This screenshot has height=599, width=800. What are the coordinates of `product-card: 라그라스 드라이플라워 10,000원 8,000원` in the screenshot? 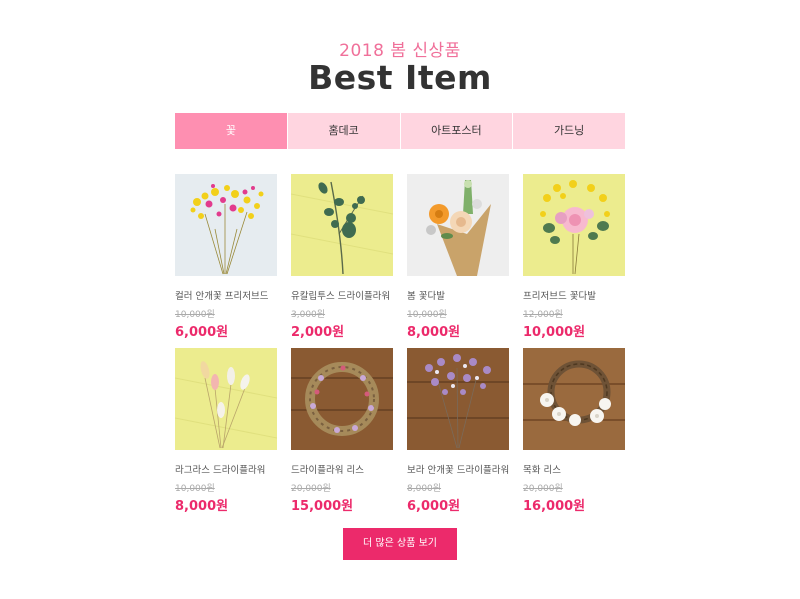 It's located at (226, 431).